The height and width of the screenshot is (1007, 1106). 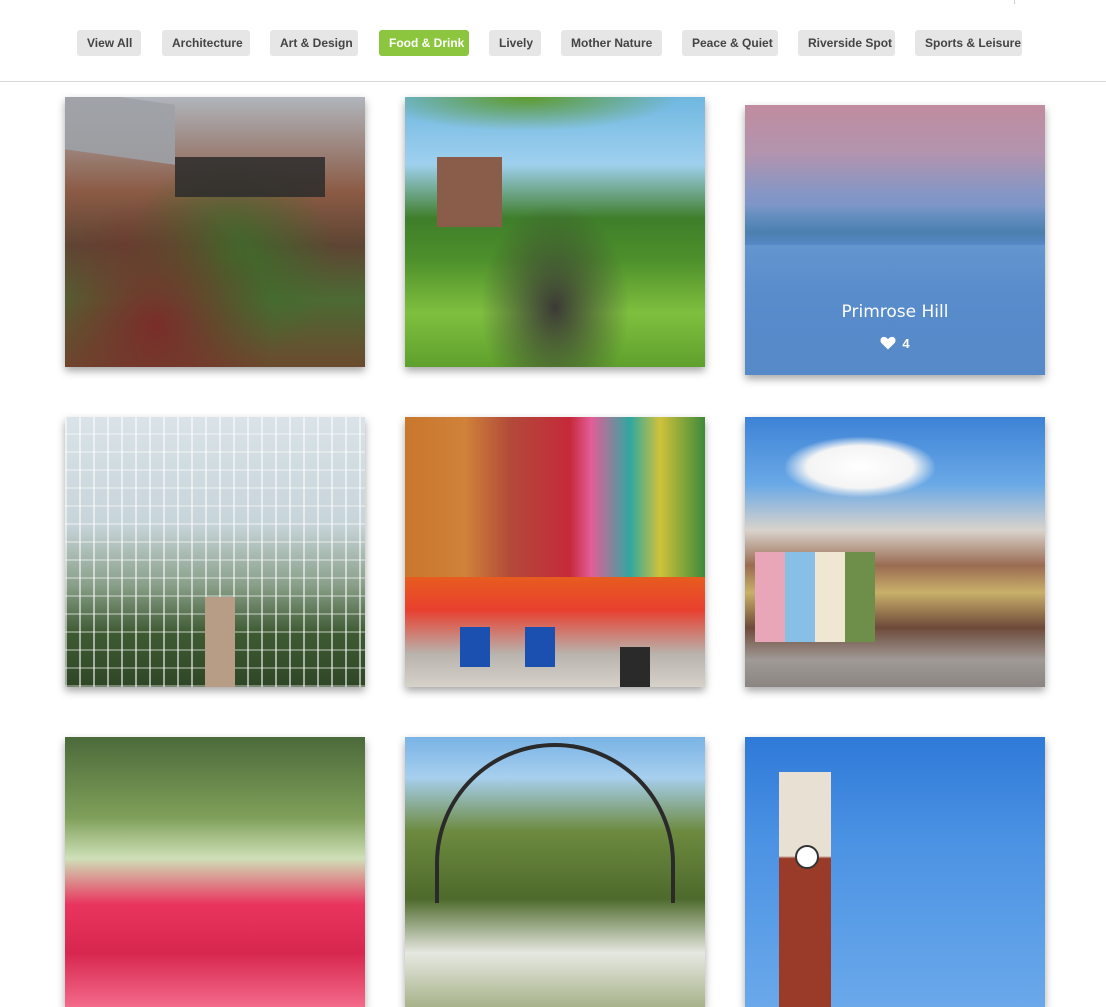 I want to click on glasshouse-photo, so click(x=215, y=552).